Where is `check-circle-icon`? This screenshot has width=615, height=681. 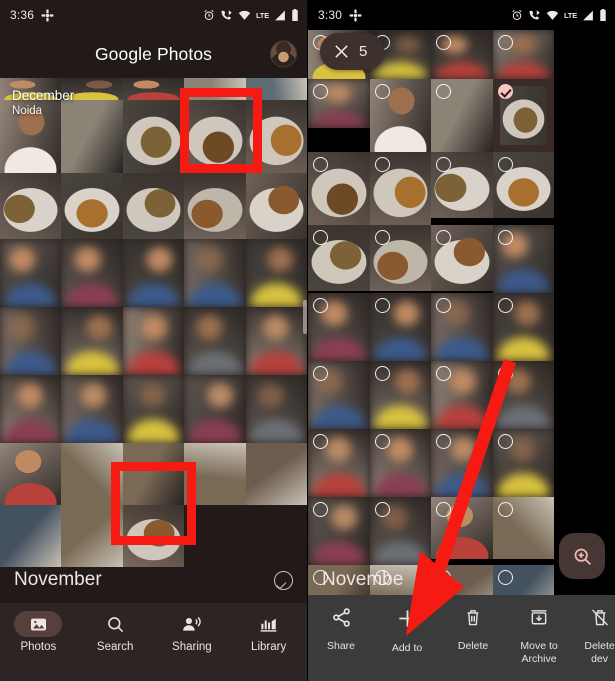 check-circle-icon is located at coordinates (283, 580).